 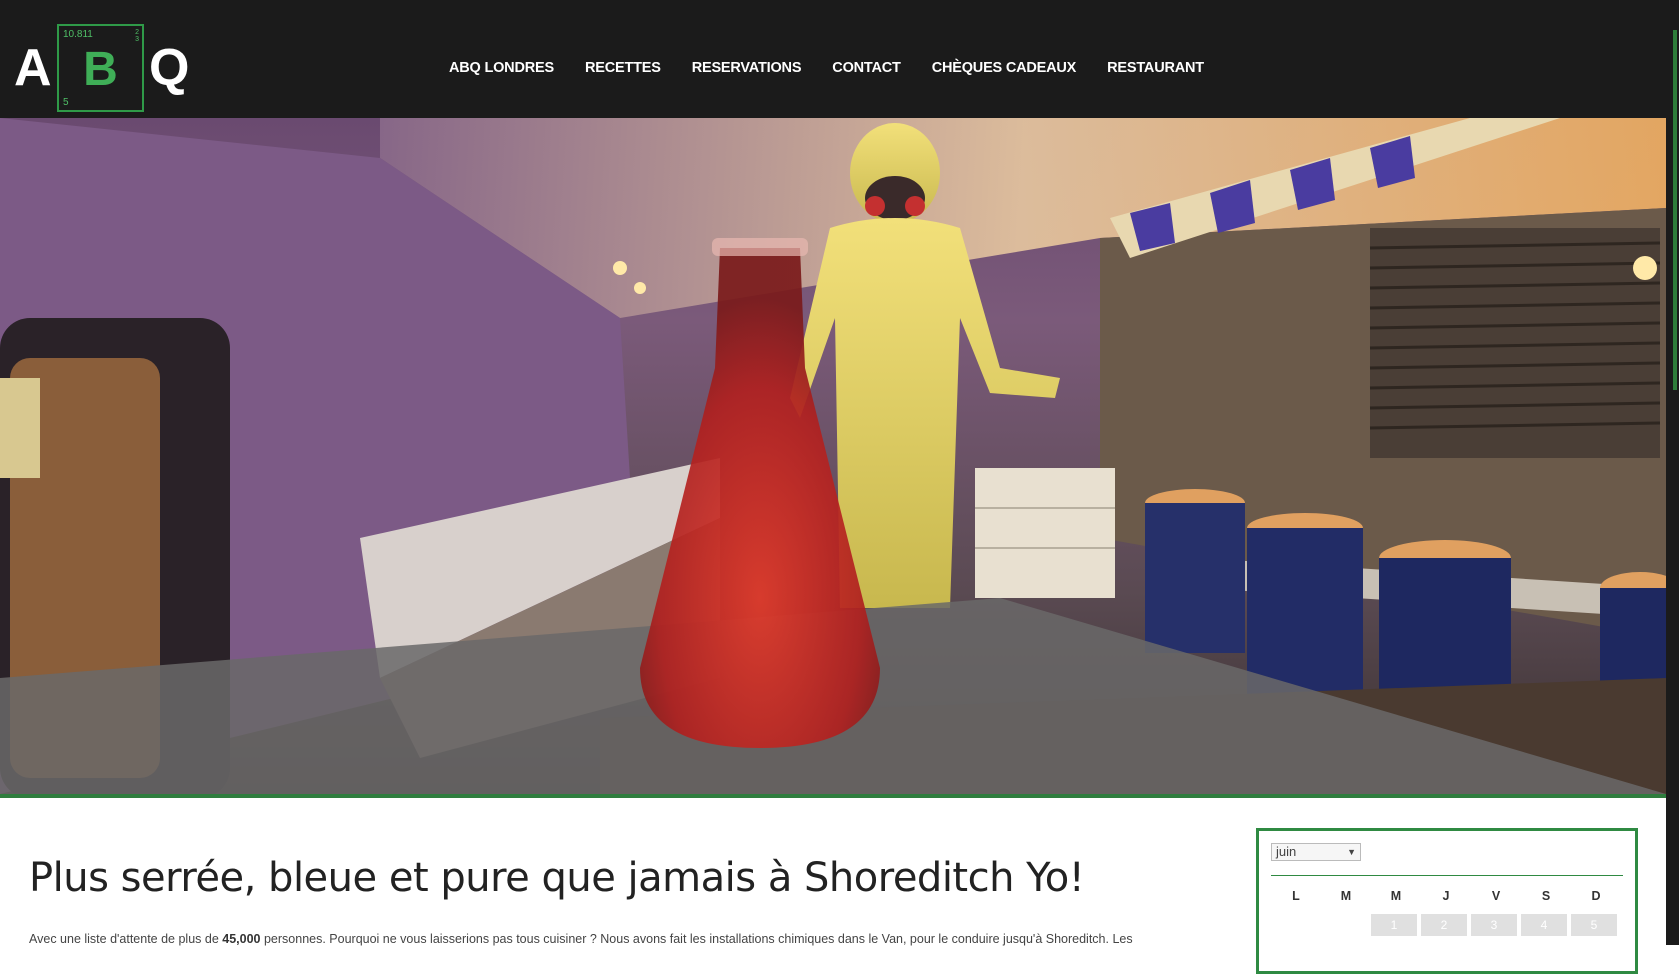 I want to click on booking-calendar: juin ▼ L M M J V S D 1 2 3 4 5, so click(x=1447, y=901).